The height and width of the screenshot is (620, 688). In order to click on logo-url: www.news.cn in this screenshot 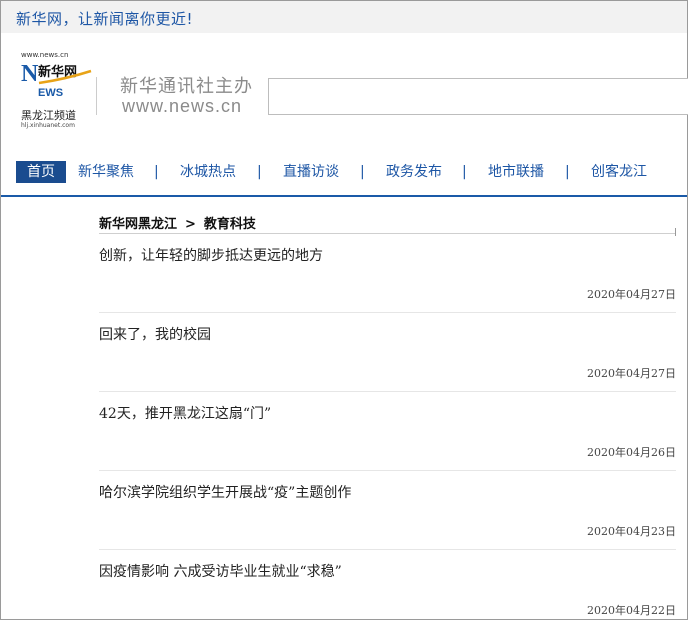, I will do `click(45, 55)`.